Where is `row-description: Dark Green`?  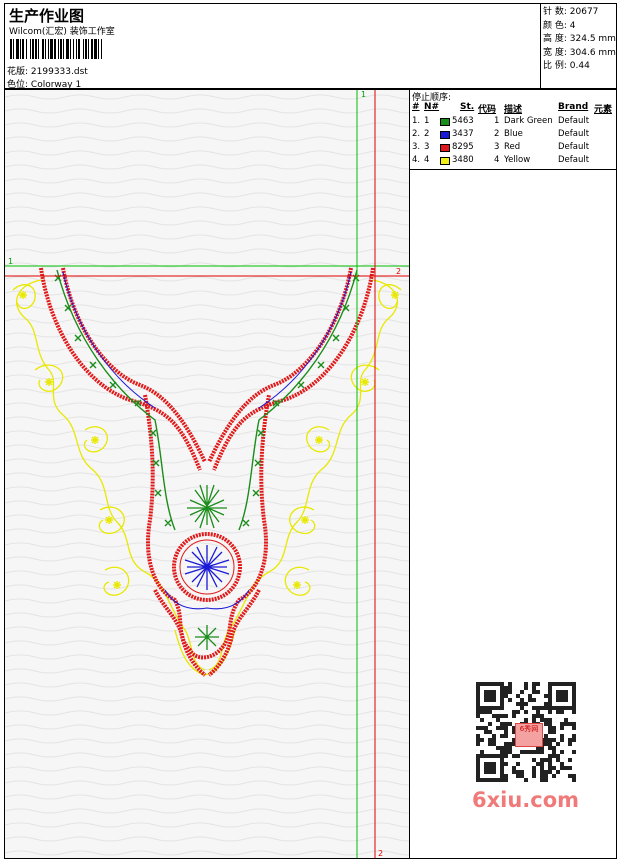 row-description: Dark Green is located at coordinates (528, 121).